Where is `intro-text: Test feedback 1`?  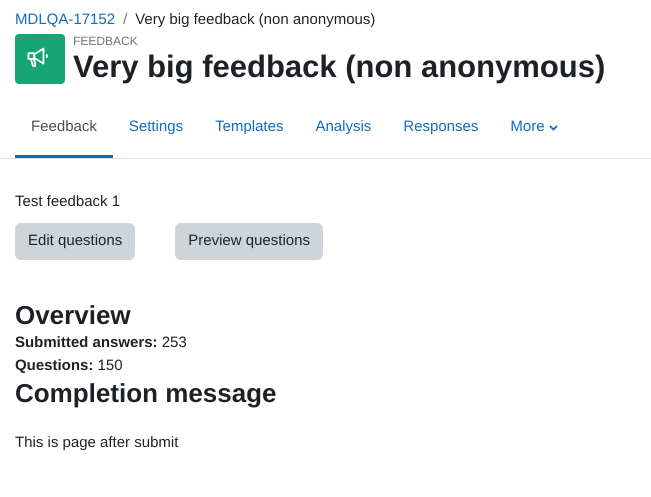 intro-text: Test feedback 1 is located at coordinates (68, 202).